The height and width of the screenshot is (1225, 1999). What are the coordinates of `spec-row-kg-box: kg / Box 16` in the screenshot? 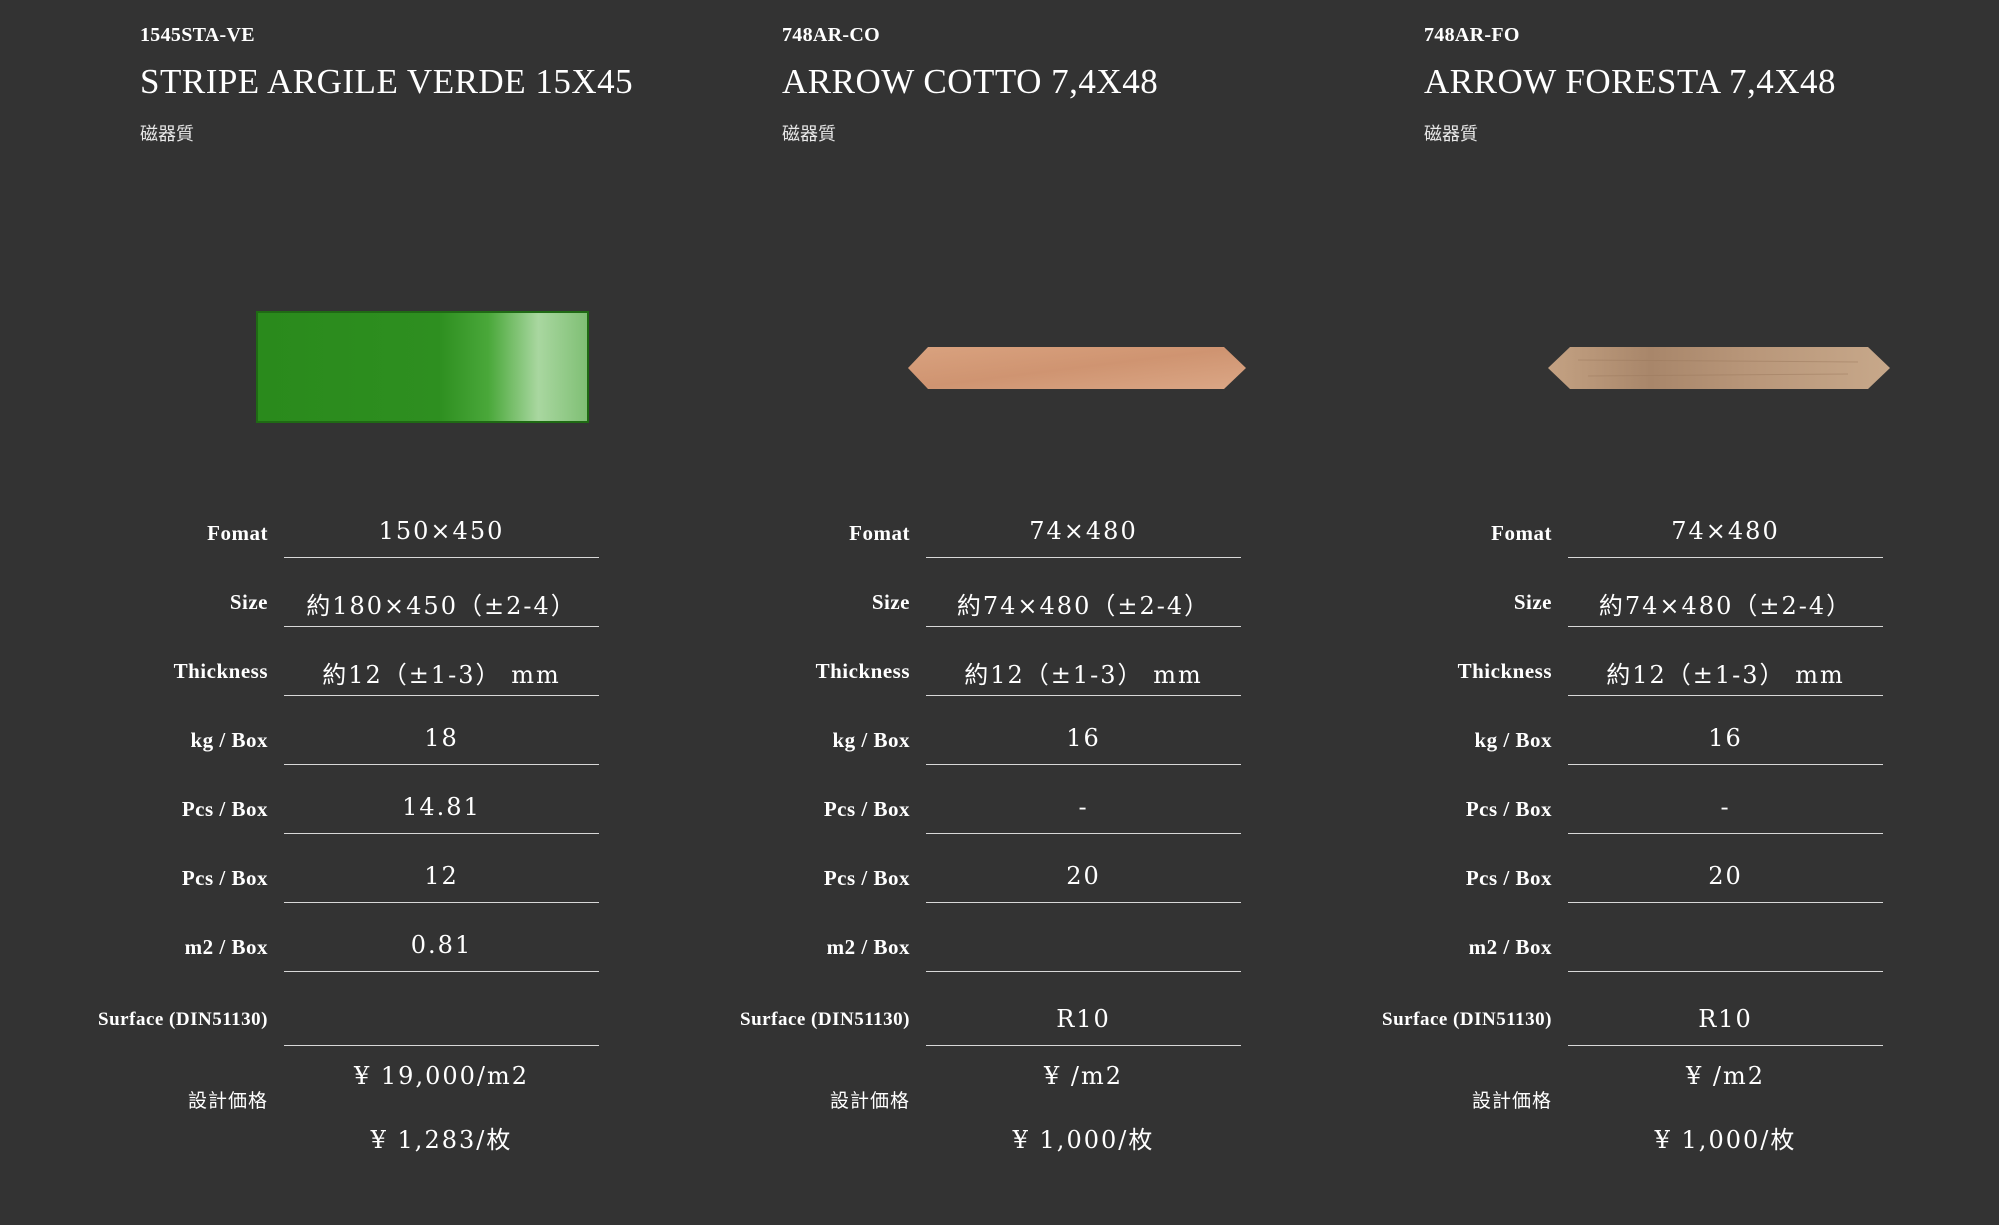 It's located at (1006, 738).